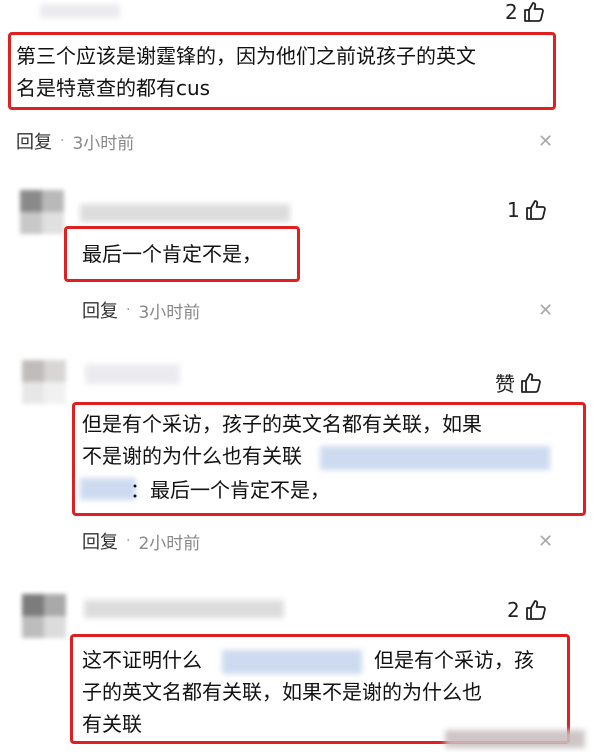 The height and width of the screenshot is (752, 597). I want to click on comment-text-line: 不是谢的为什么也有关联, so click(192, 456).